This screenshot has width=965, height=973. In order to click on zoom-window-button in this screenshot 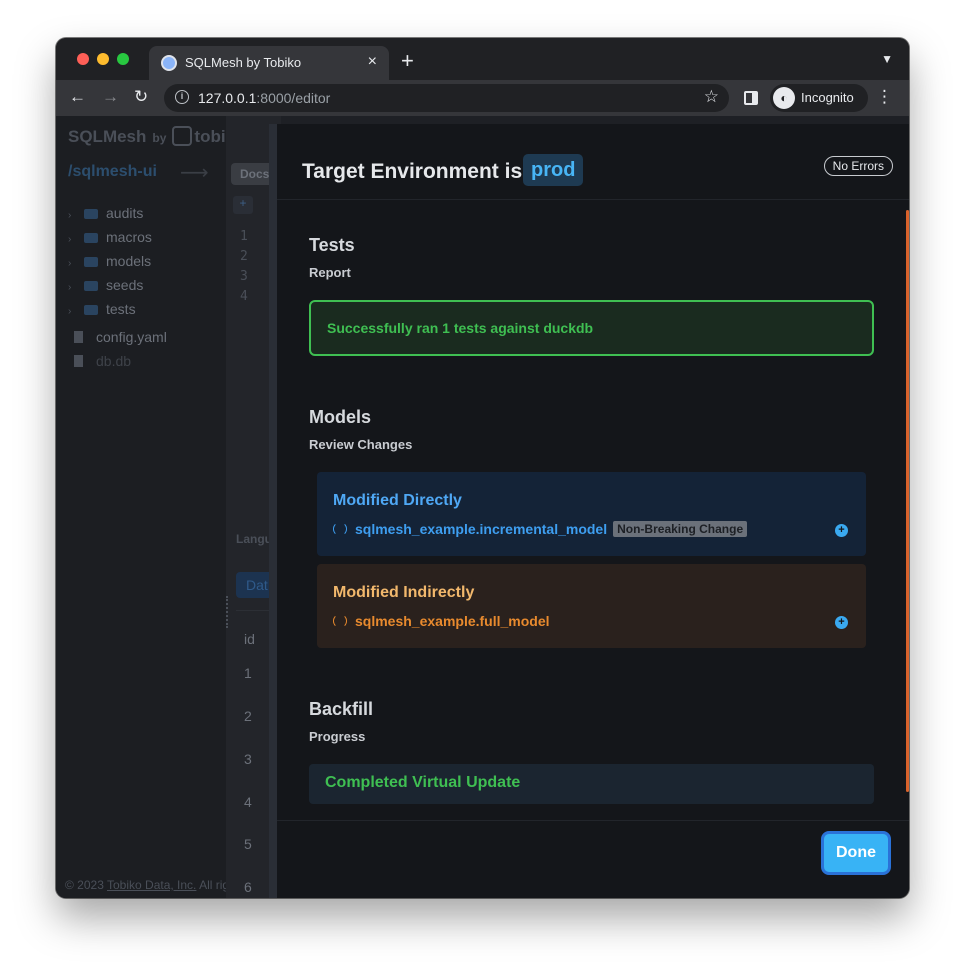, I will do `click(123, 59)`.